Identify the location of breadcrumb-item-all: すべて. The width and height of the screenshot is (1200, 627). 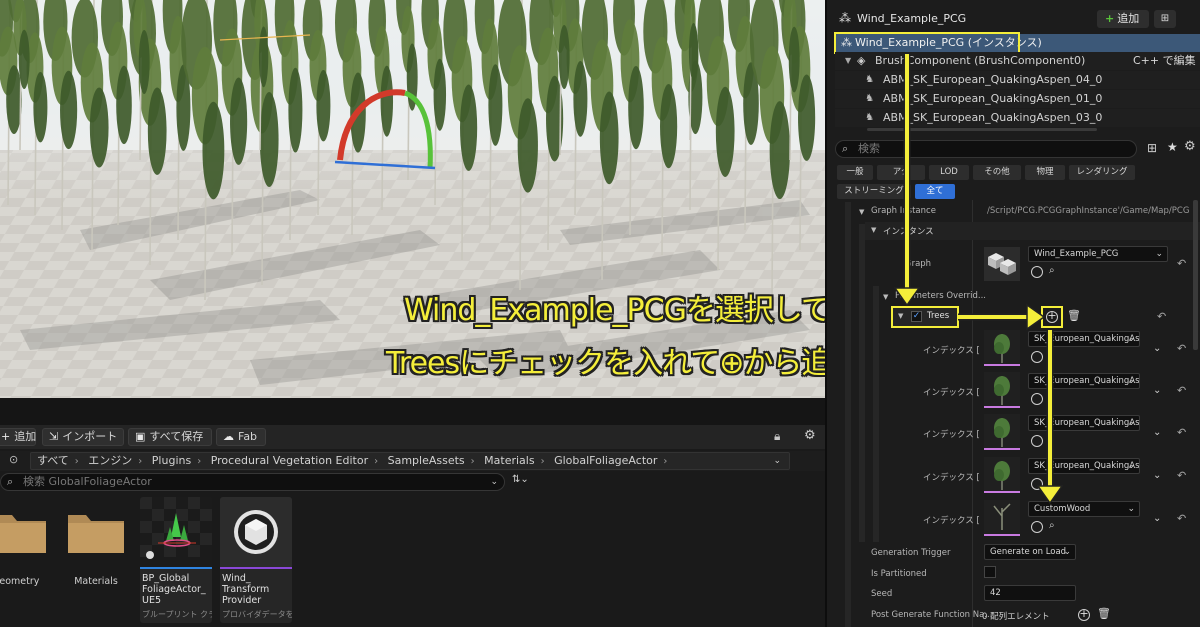
(53, 460).